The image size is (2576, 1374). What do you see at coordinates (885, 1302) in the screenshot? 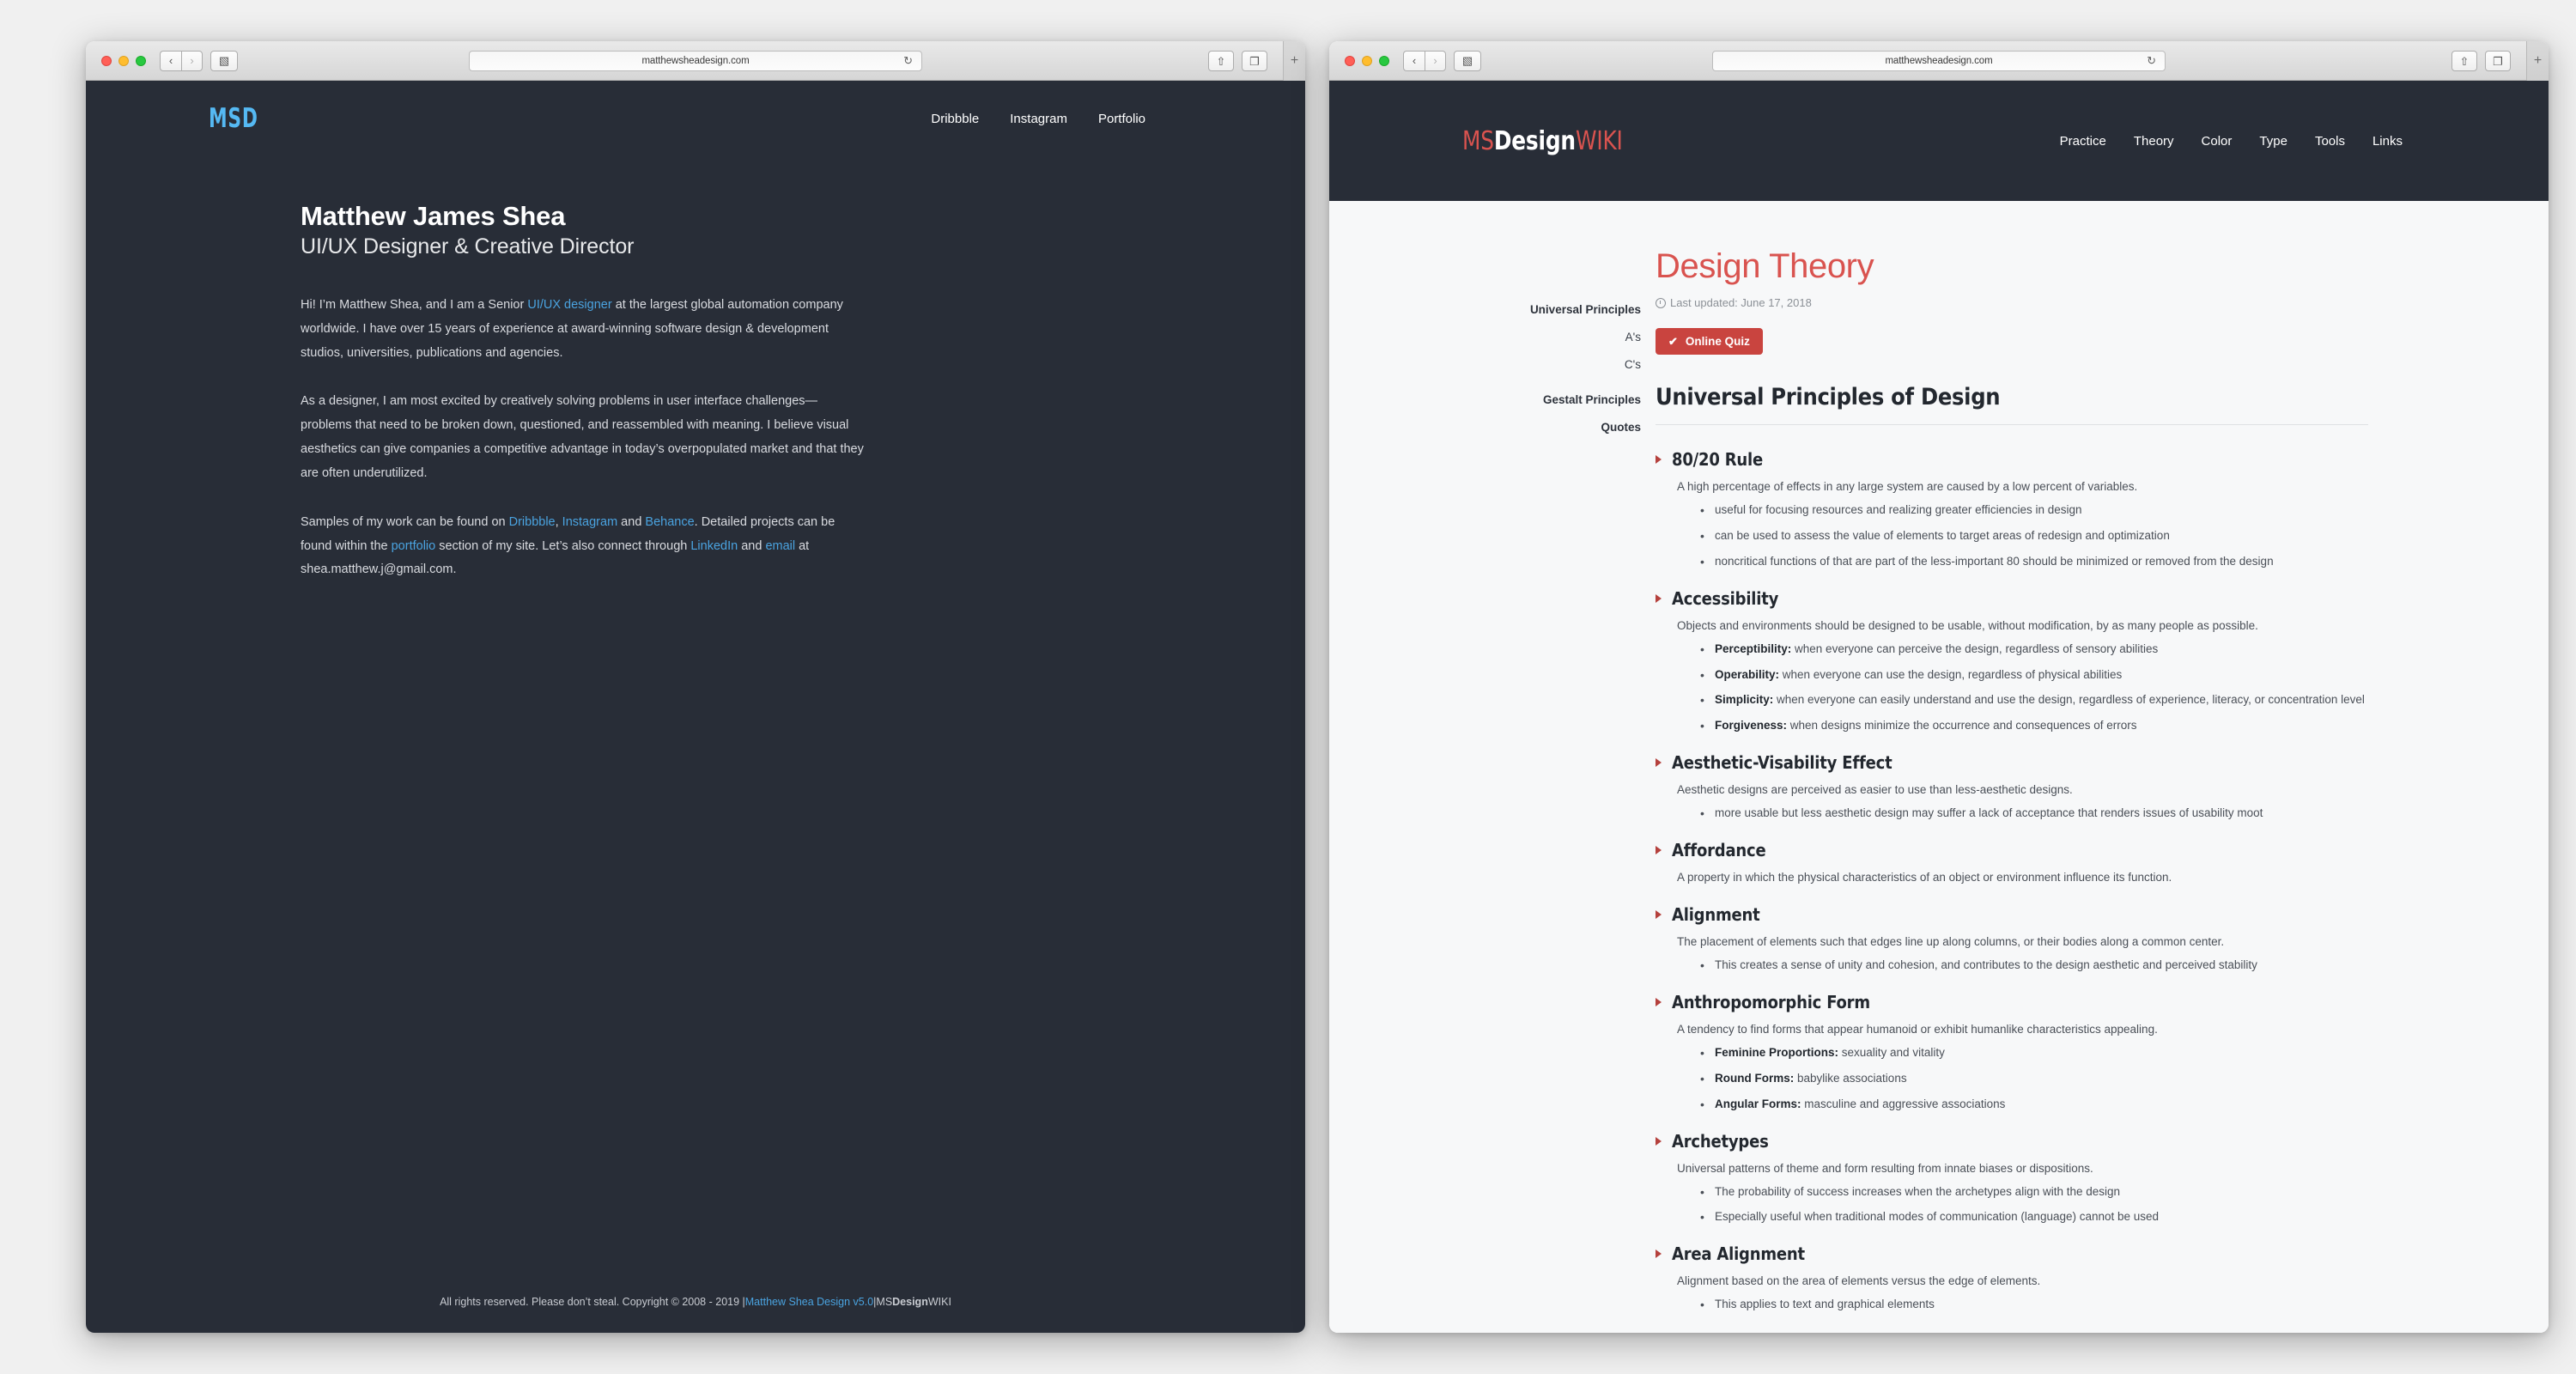
I see `footer-wiki-ms: MS` at bounding box center [885, 1302].